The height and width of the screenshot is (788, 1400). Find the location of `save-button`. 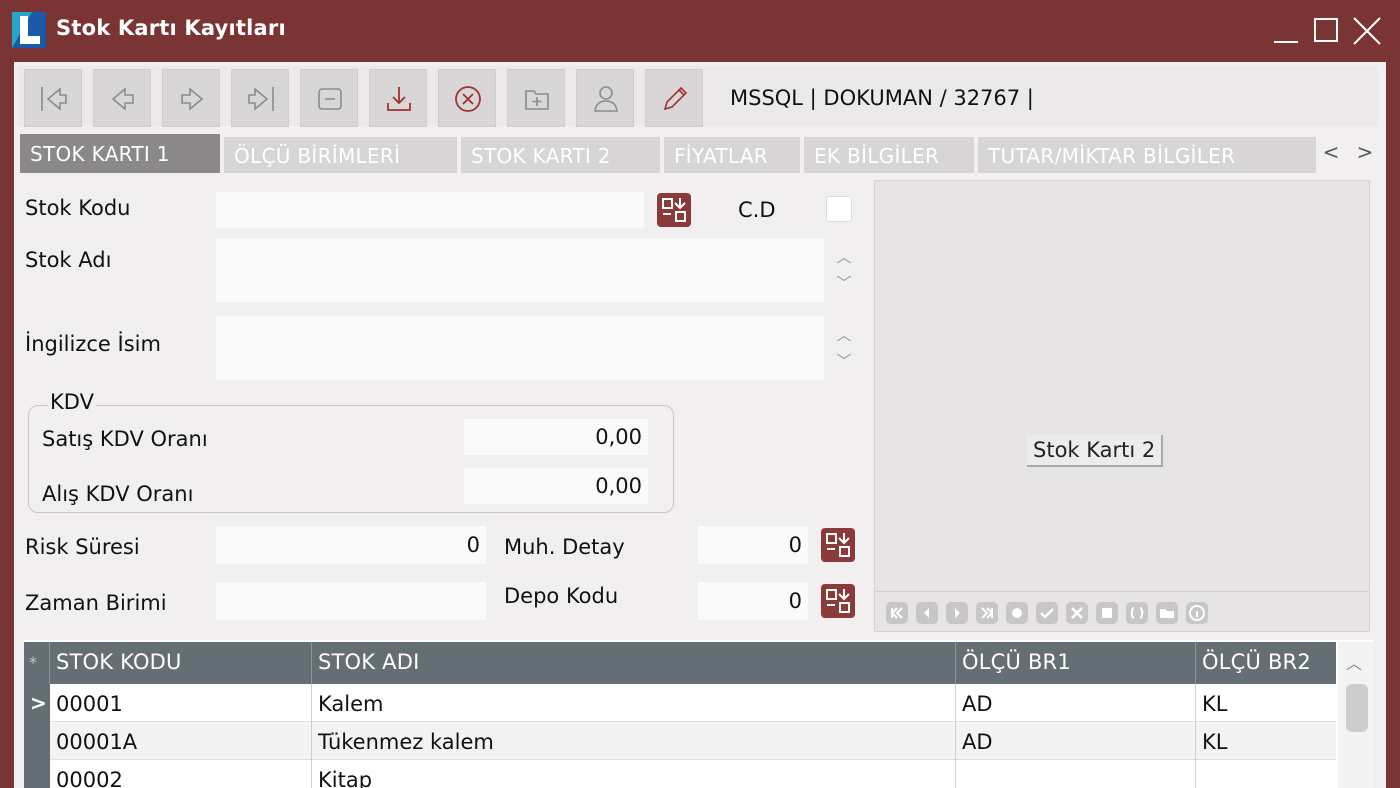

save-button is located at coordinates (398, 98).